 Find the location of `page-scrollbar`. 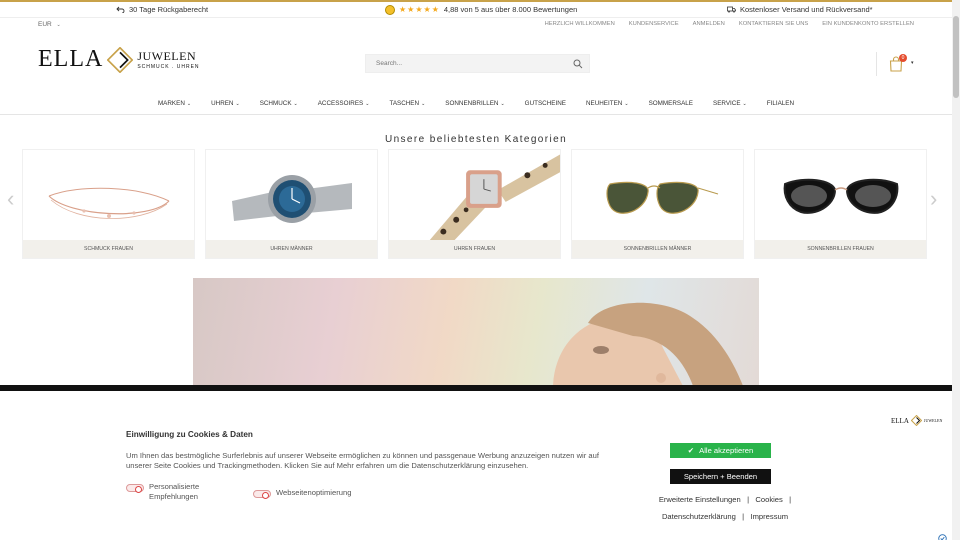

page-scrollbar is located at coordinates (956, 270).